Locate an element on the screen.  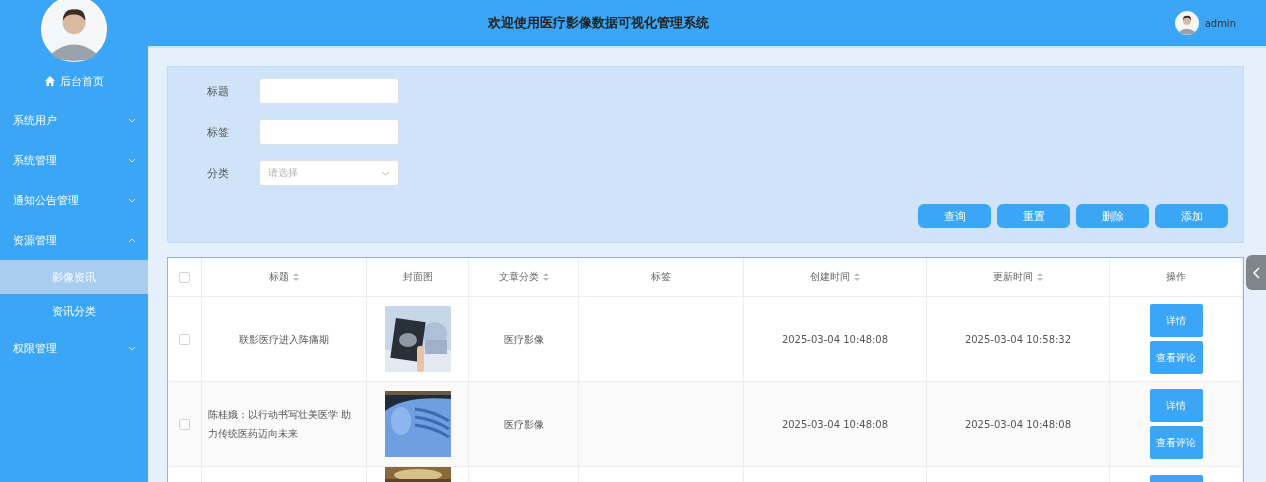
column-header: 封面图 is located at coordinates (417, 277).